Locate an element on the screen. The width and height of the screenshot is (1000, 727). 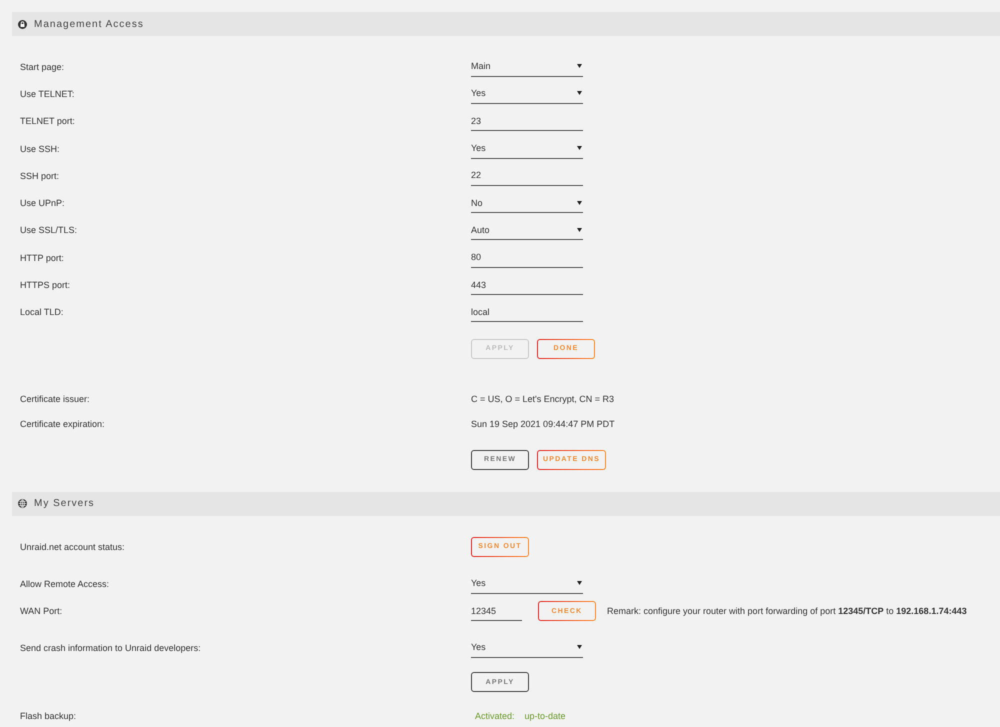
text-field: 22 is located at coordinates (527, 176).